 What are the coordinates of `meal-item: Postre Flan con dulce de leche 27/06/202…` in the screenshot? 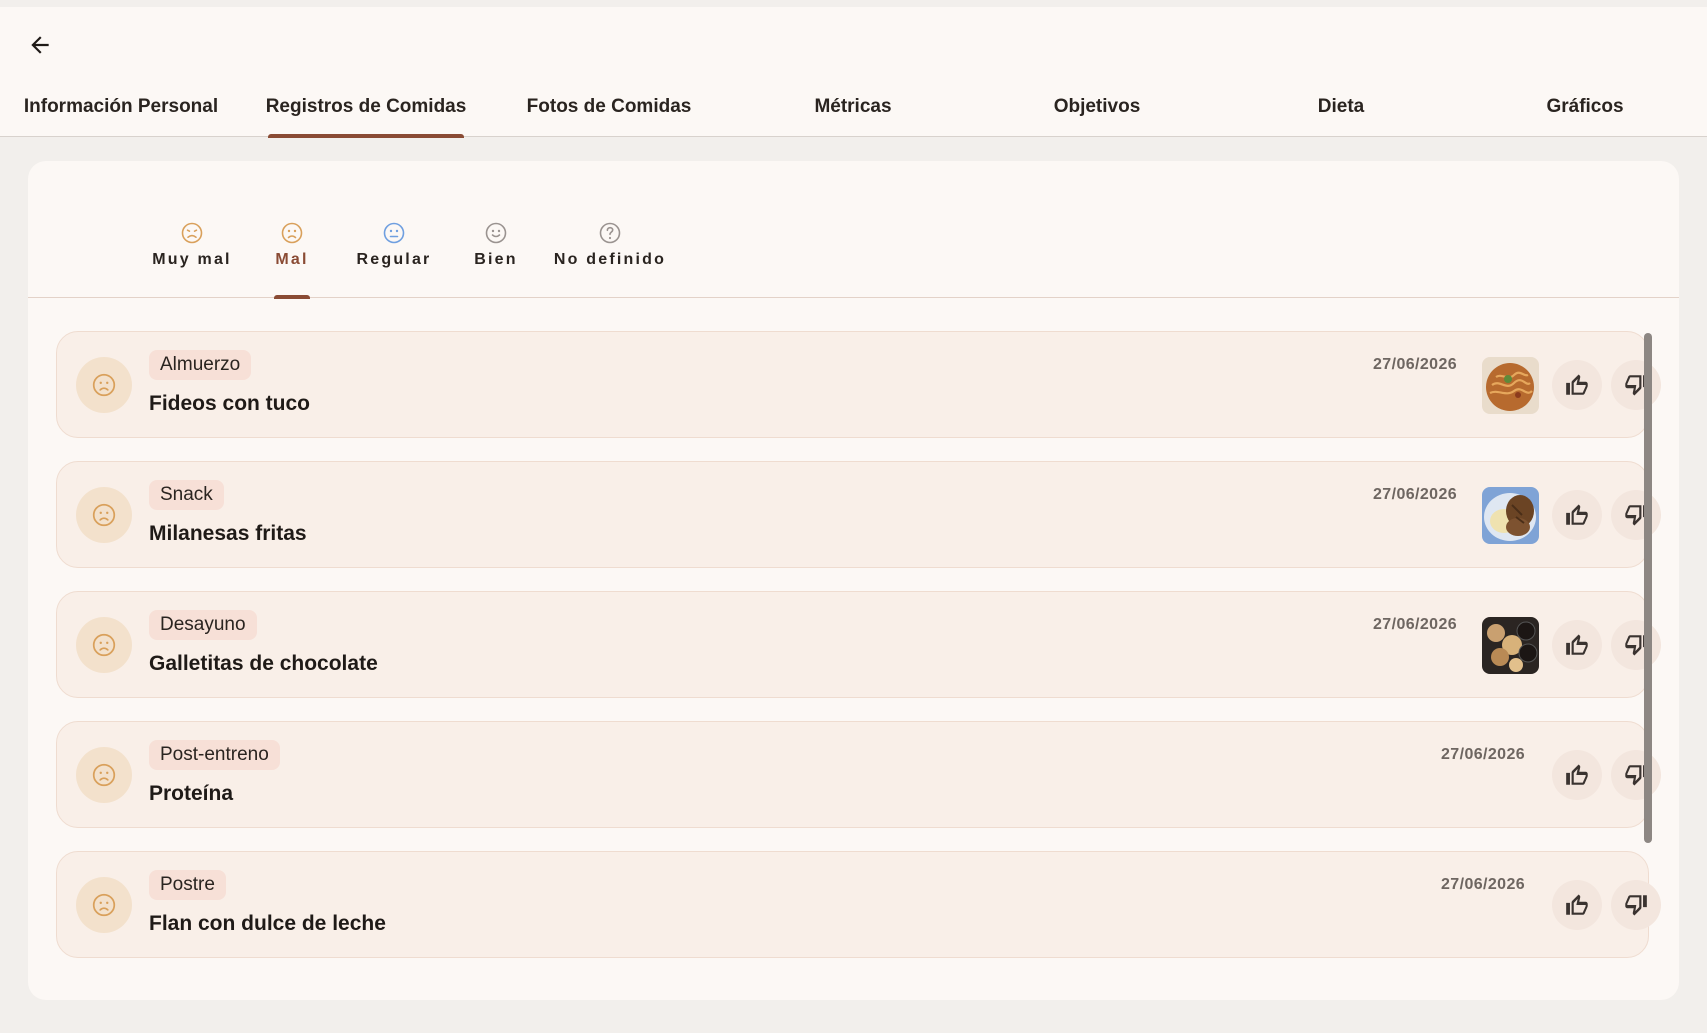 It's located at (858, 904).